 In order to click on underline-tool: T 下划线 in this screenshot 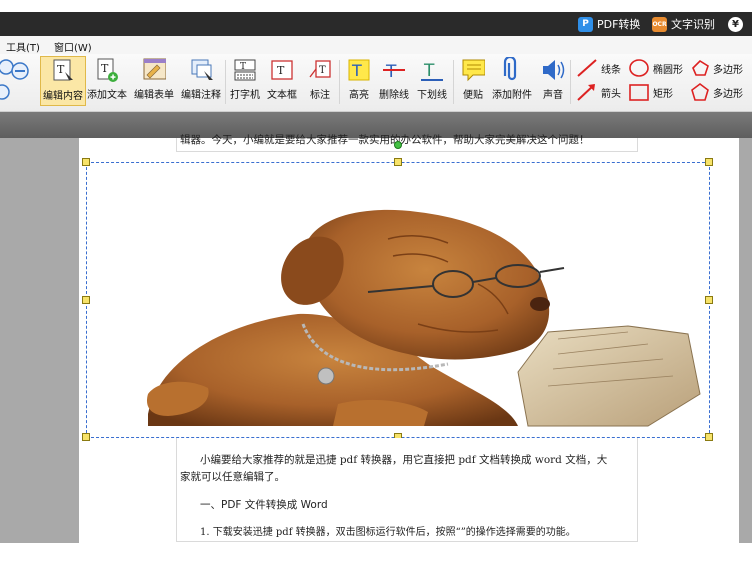, I will do `click(432, 81)`.